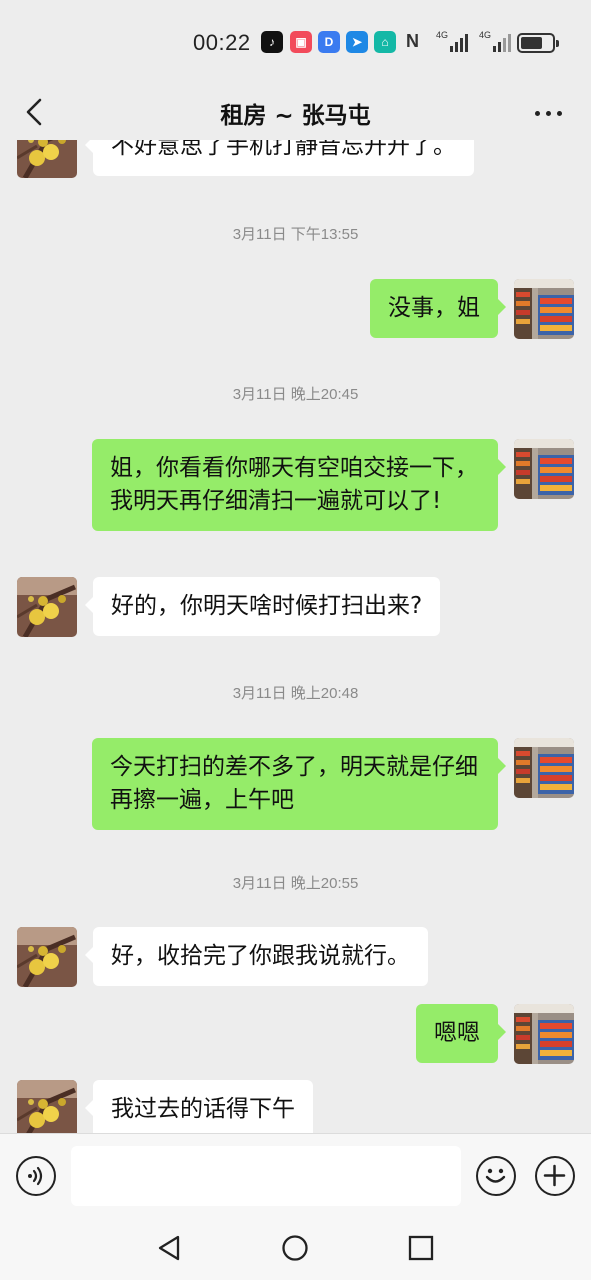  I want to click on battery-icon, so click(538, 43).